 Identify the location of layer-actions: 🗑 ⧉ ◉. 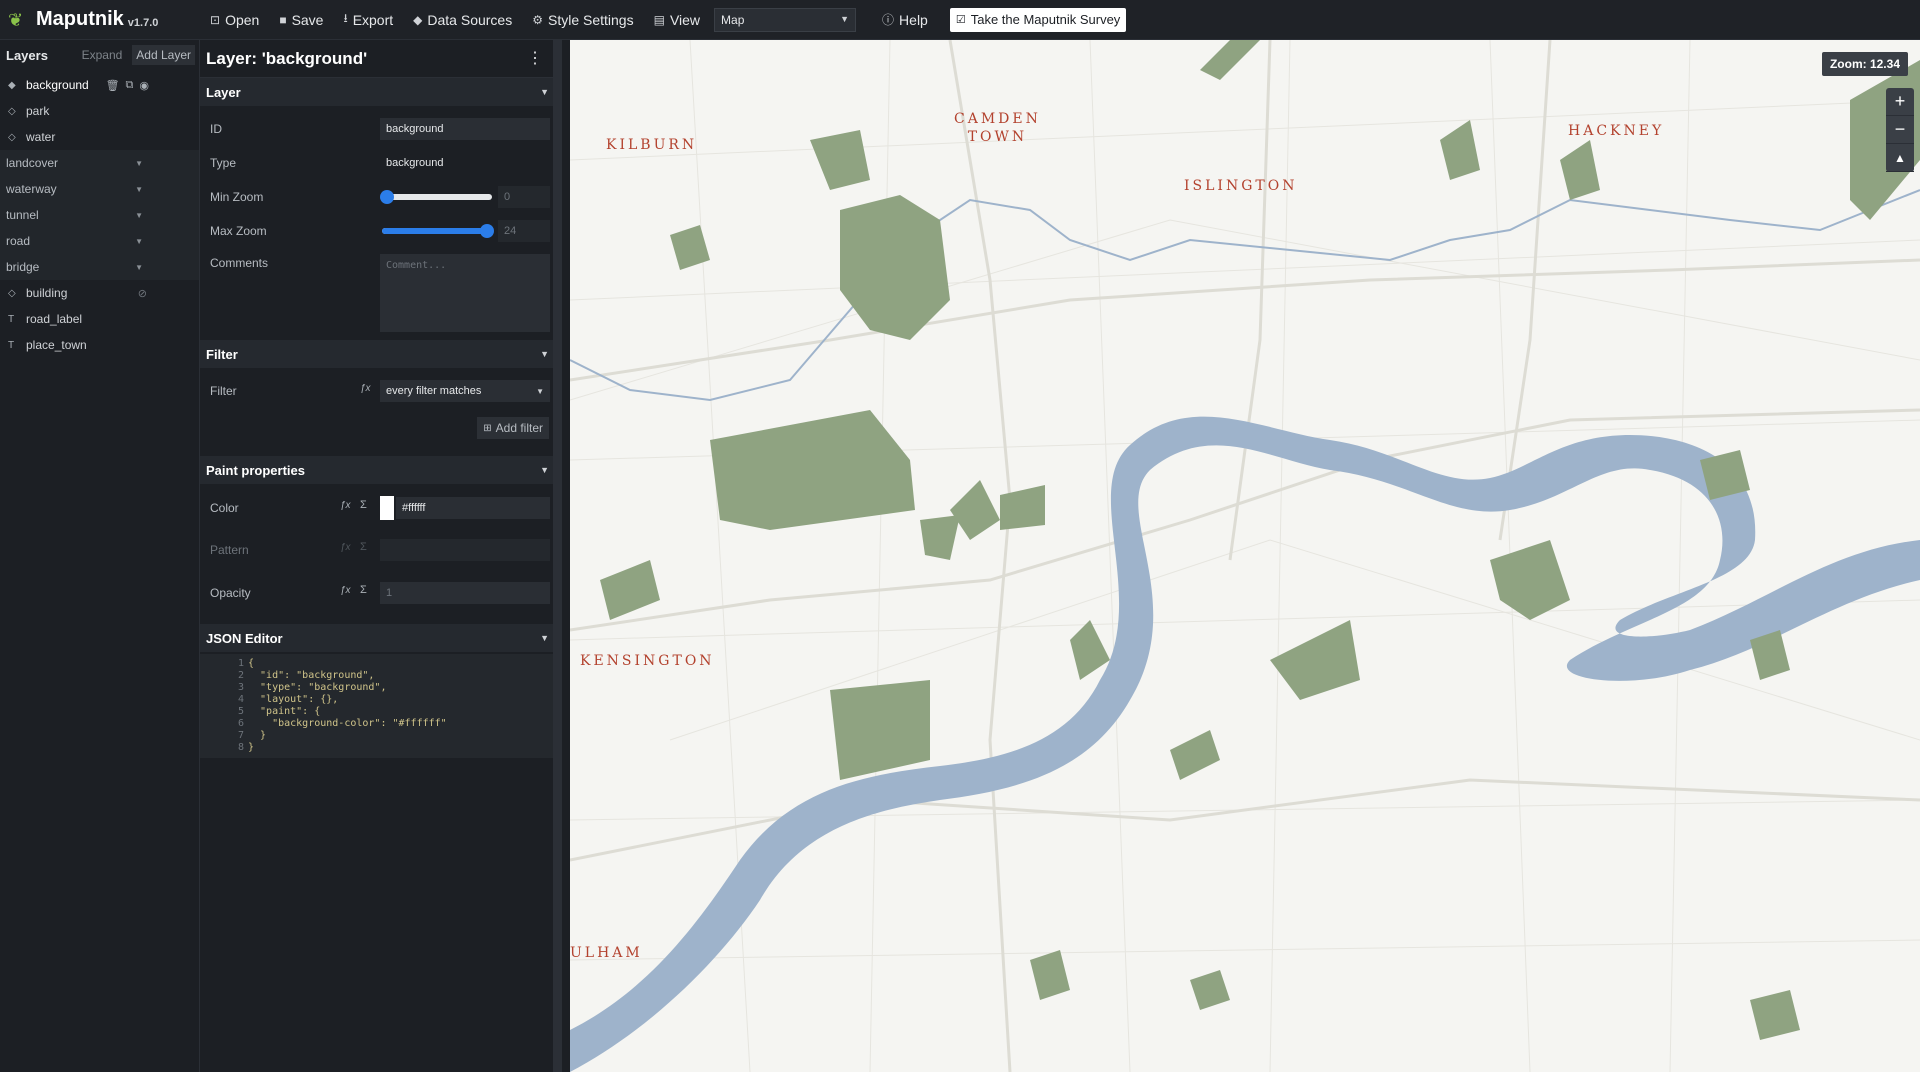
(127, 85).